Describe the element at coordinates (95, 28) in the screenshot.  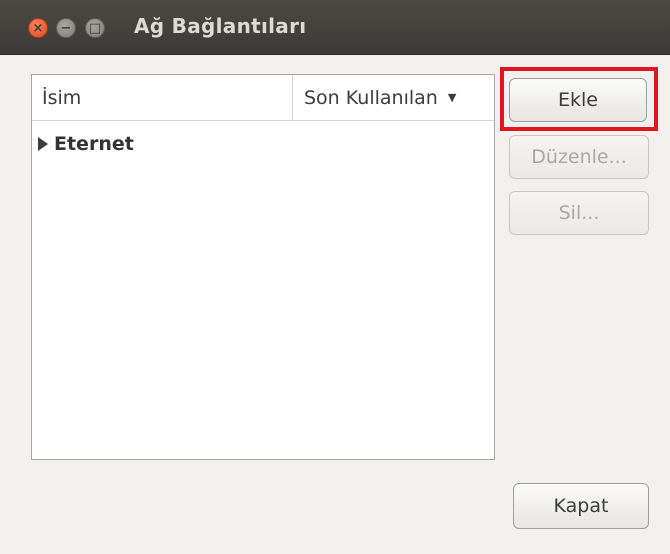
I see `maximize-icon: □` at that location.